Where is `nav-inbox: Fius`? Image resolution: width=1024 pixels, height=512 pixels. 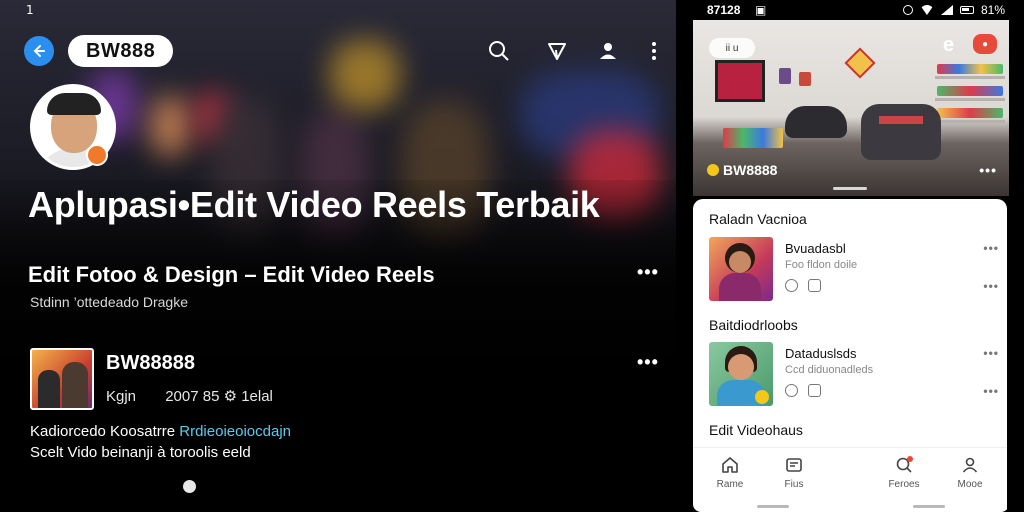
nav-inbox: Fius is located at coordinates (794, 473).